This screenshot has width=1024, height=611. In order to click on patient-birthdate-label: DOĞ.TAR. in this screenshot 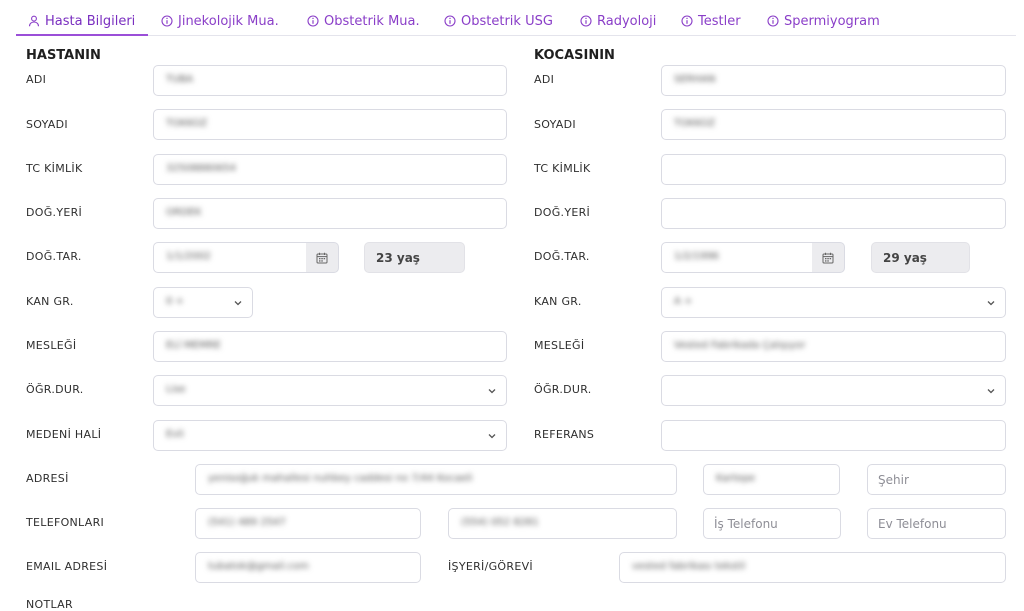, I will do `click(54, 256)`.